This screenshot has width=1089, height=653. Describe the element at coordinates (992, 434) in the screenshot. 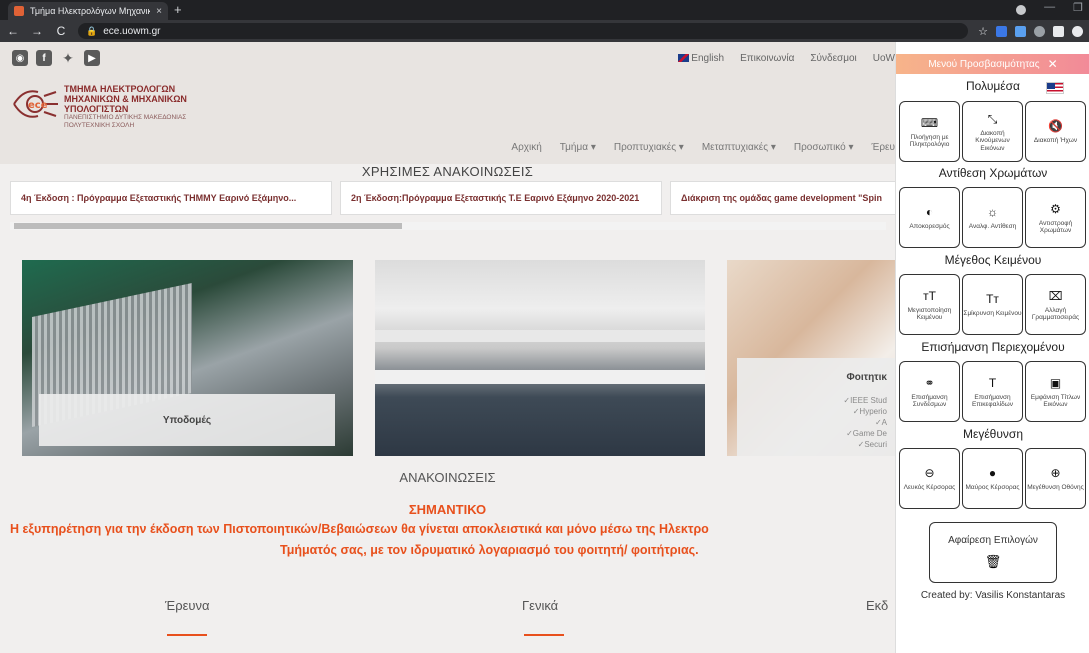

I see `section-zoom: Μεγέθυνση` at that location.